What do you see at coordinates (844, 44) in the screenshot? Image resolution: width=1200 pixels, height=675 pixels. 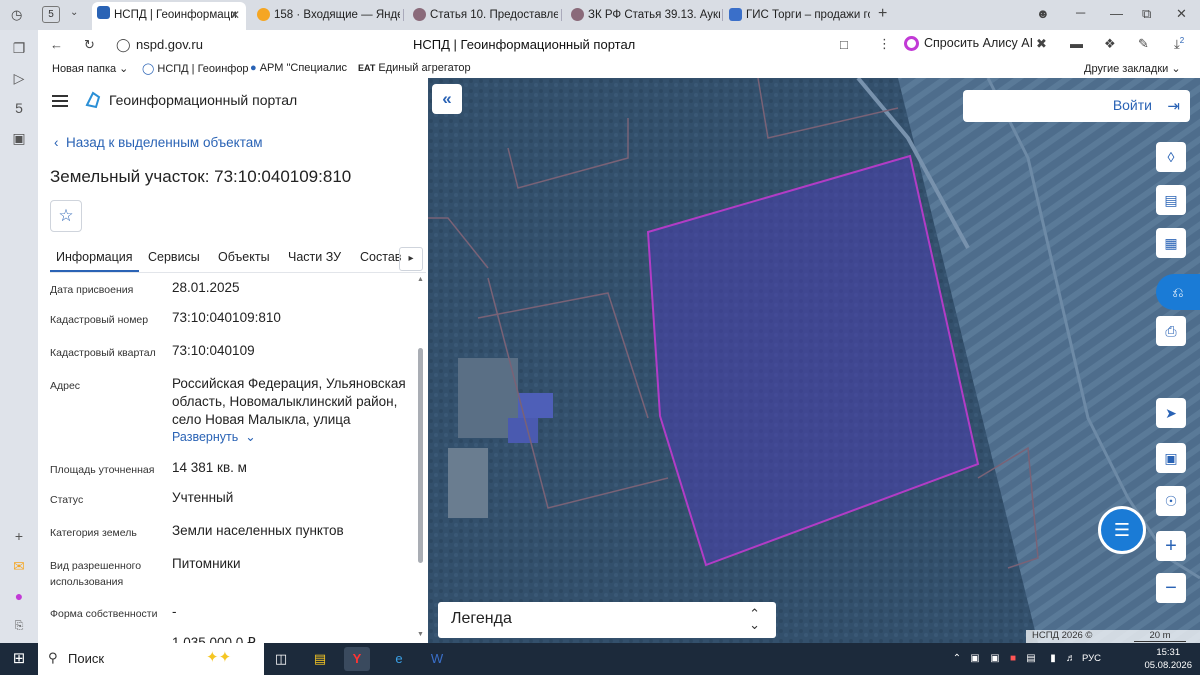 I see `bookmark-icon: □` at bounding box center [844, 44].